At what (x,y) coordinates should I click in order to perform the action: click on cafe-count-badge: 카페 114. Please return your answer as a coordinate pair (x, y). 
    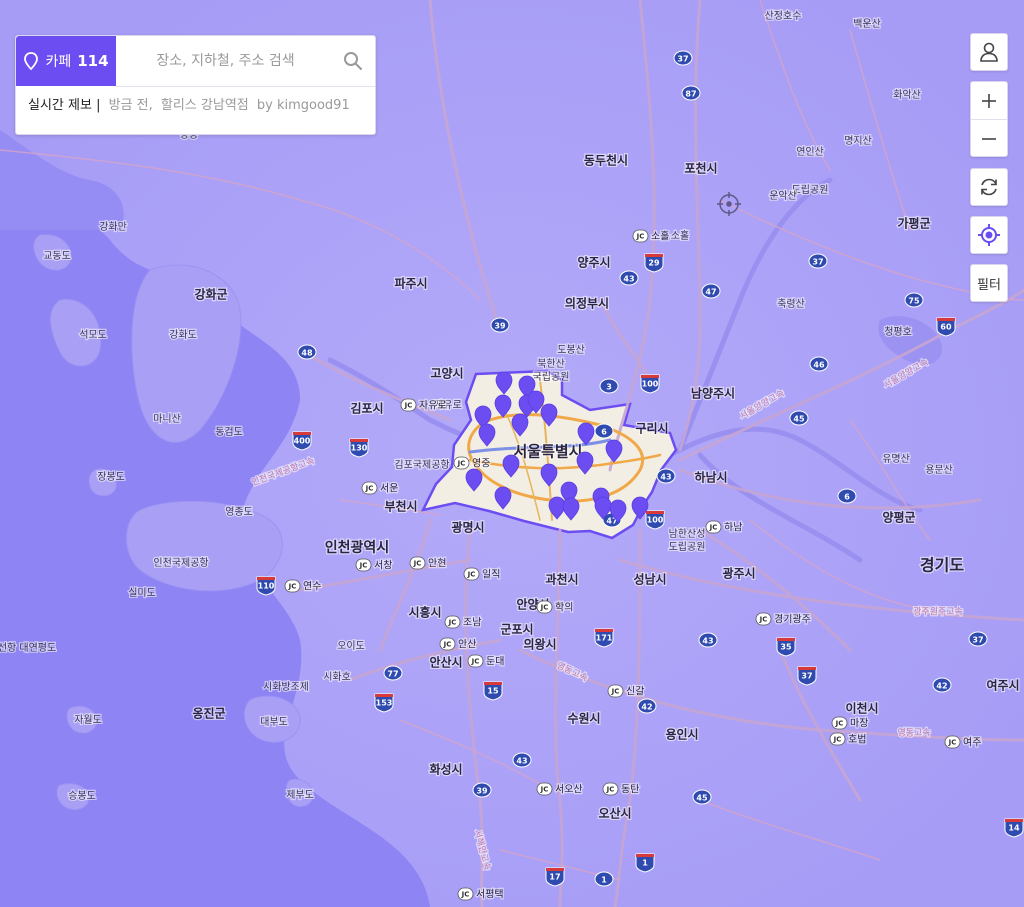
    Looking at the image, I should click on (66, 61).